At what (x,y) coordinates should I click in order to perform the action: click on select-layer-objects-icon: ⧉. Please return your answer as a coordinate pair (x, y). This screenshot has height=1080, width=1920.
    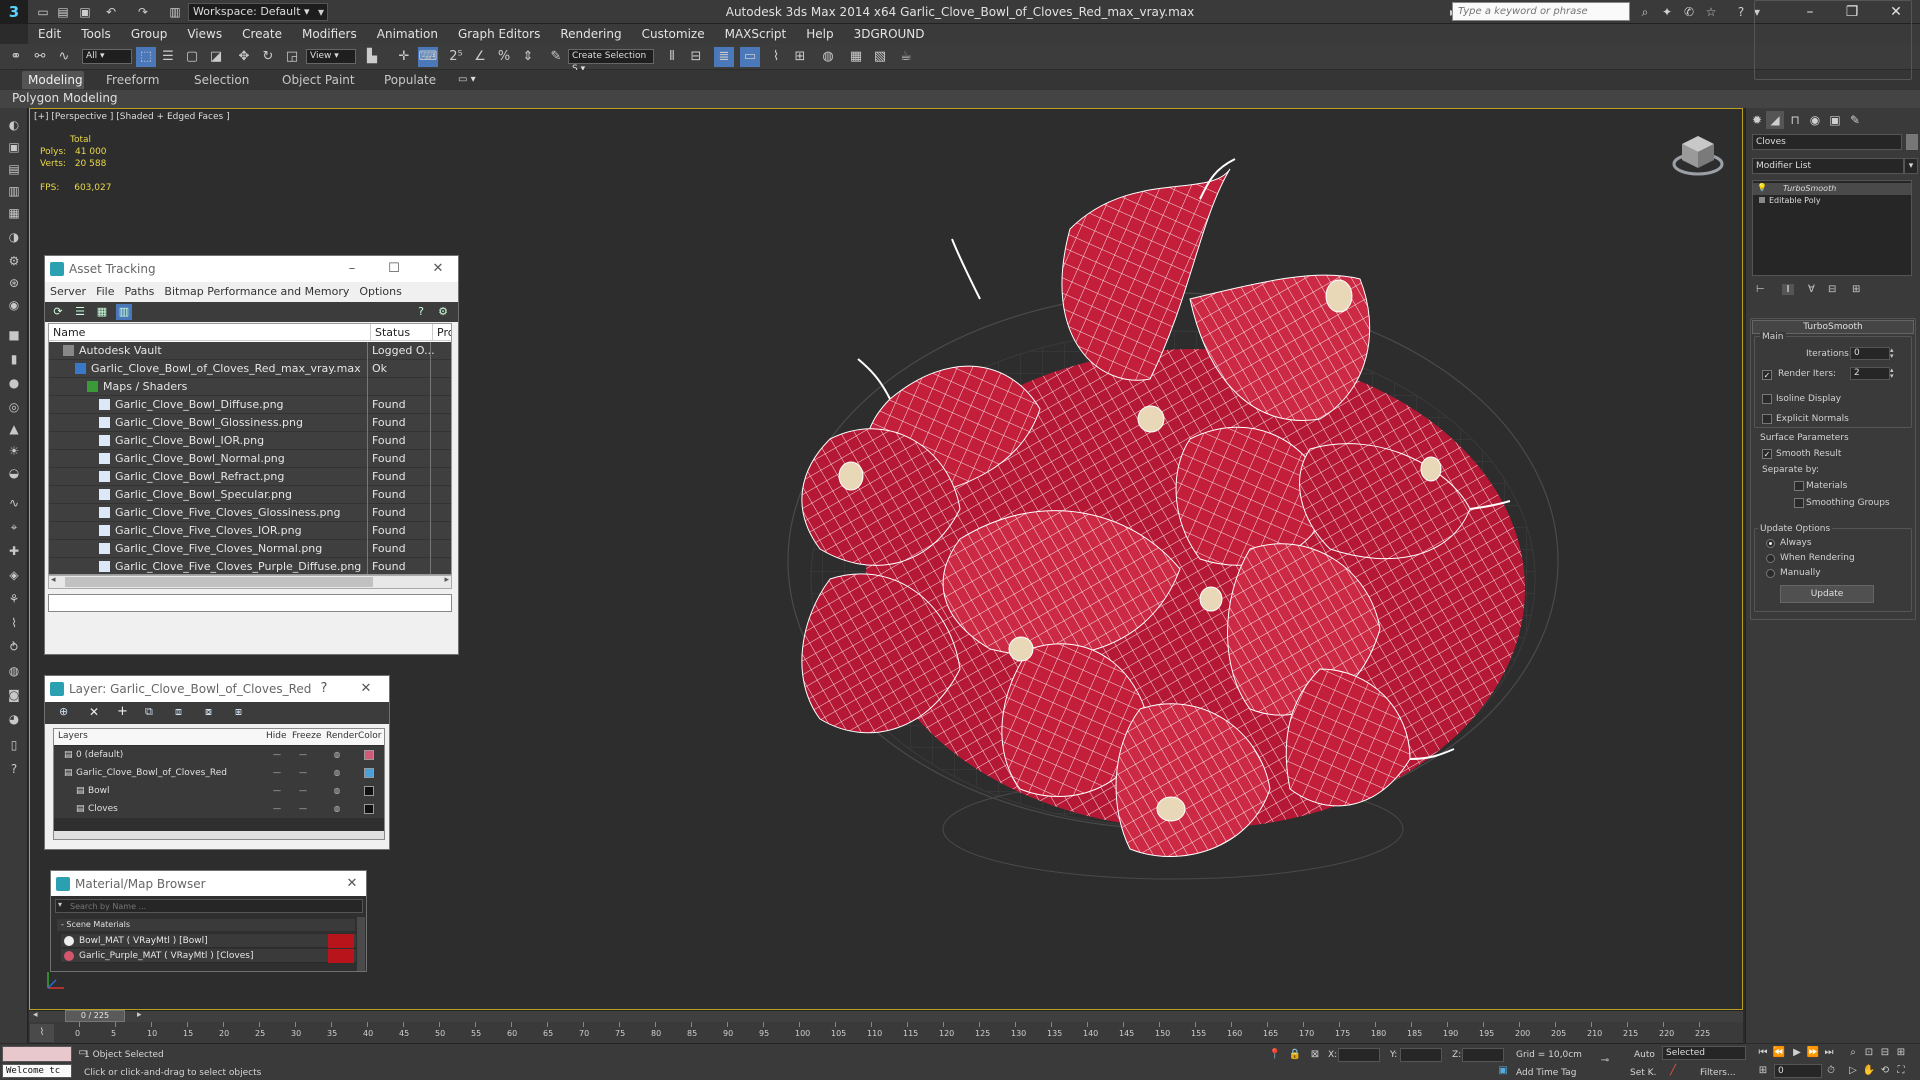
    Looking at the image, I should click on (149, 712).